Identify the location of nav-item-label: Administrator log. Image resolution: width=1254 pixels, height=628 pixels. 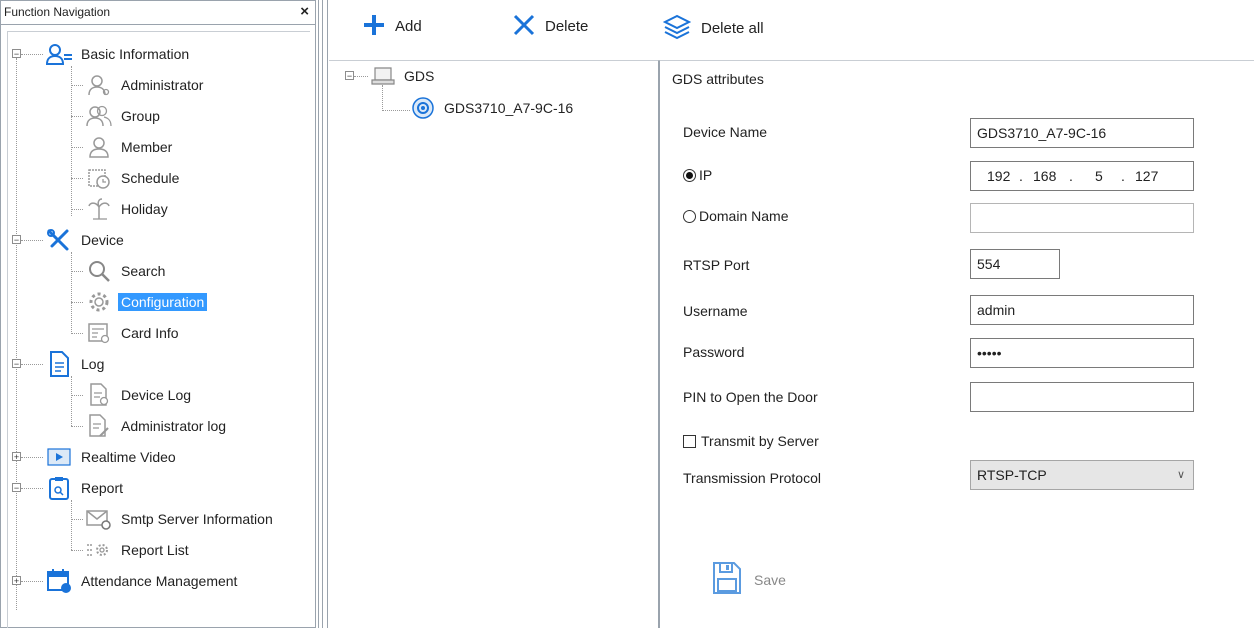
(174, 426).